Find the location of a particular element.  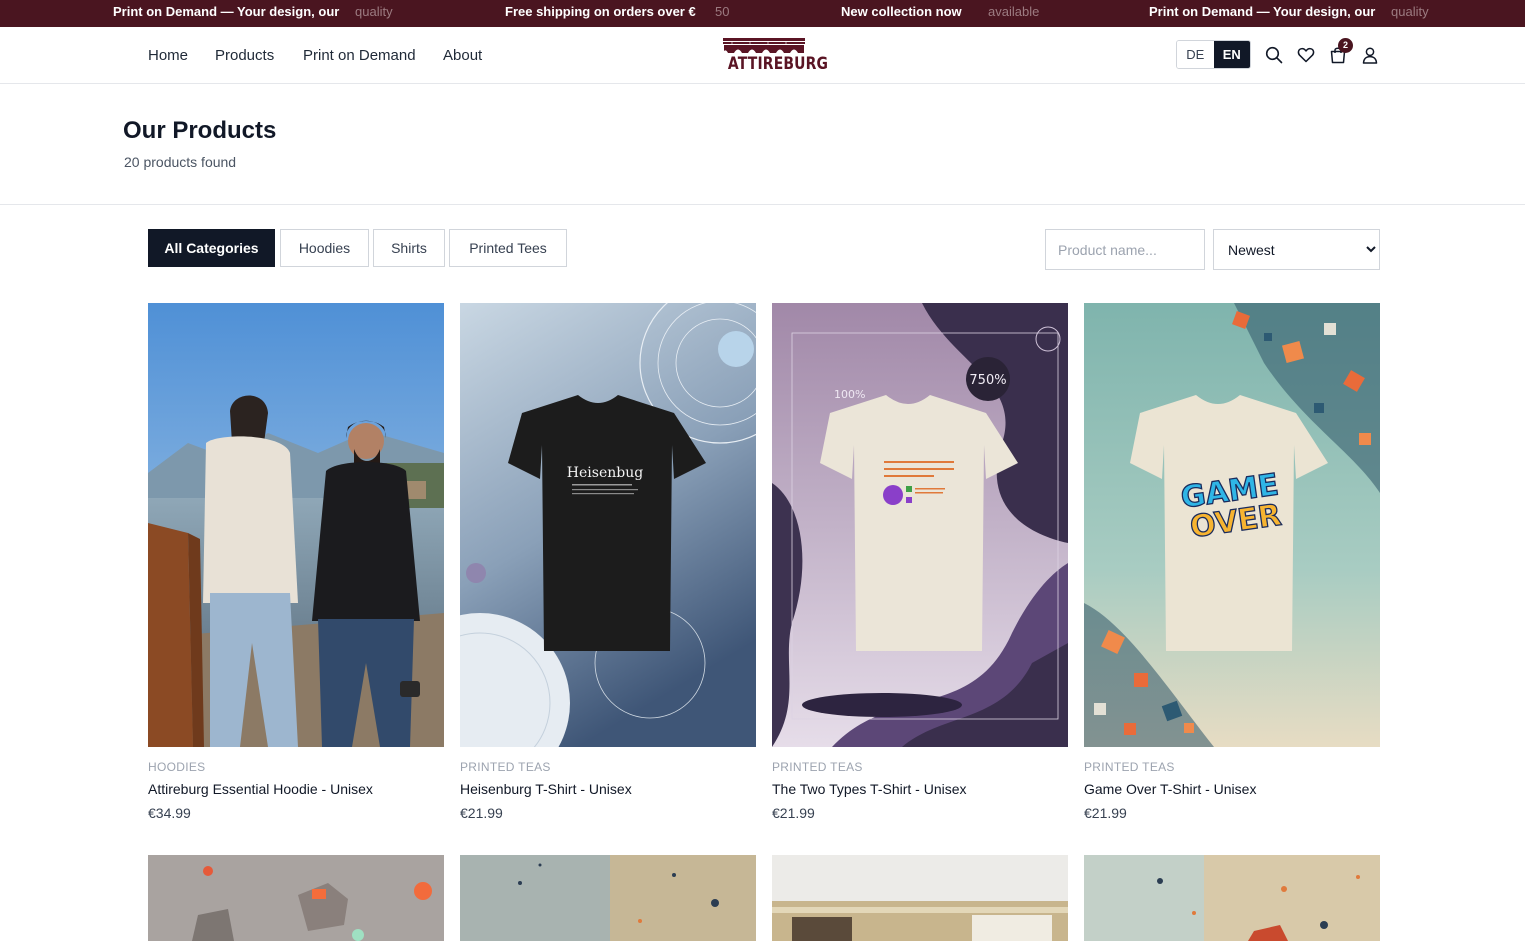

filter-printed-tees: Printed Tees is located at coordinates (508, 248).